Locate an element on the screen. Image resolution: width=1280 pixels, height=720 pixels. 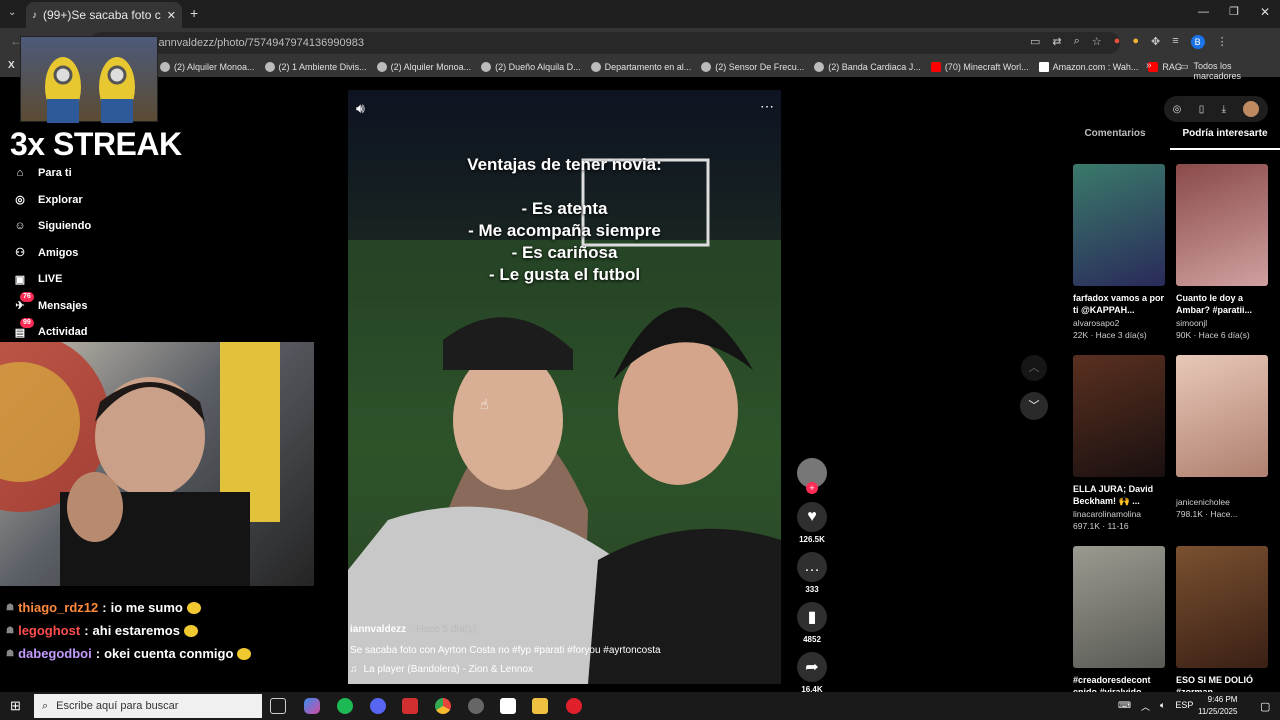
app-red-icon is located at coordinates (410, 706).